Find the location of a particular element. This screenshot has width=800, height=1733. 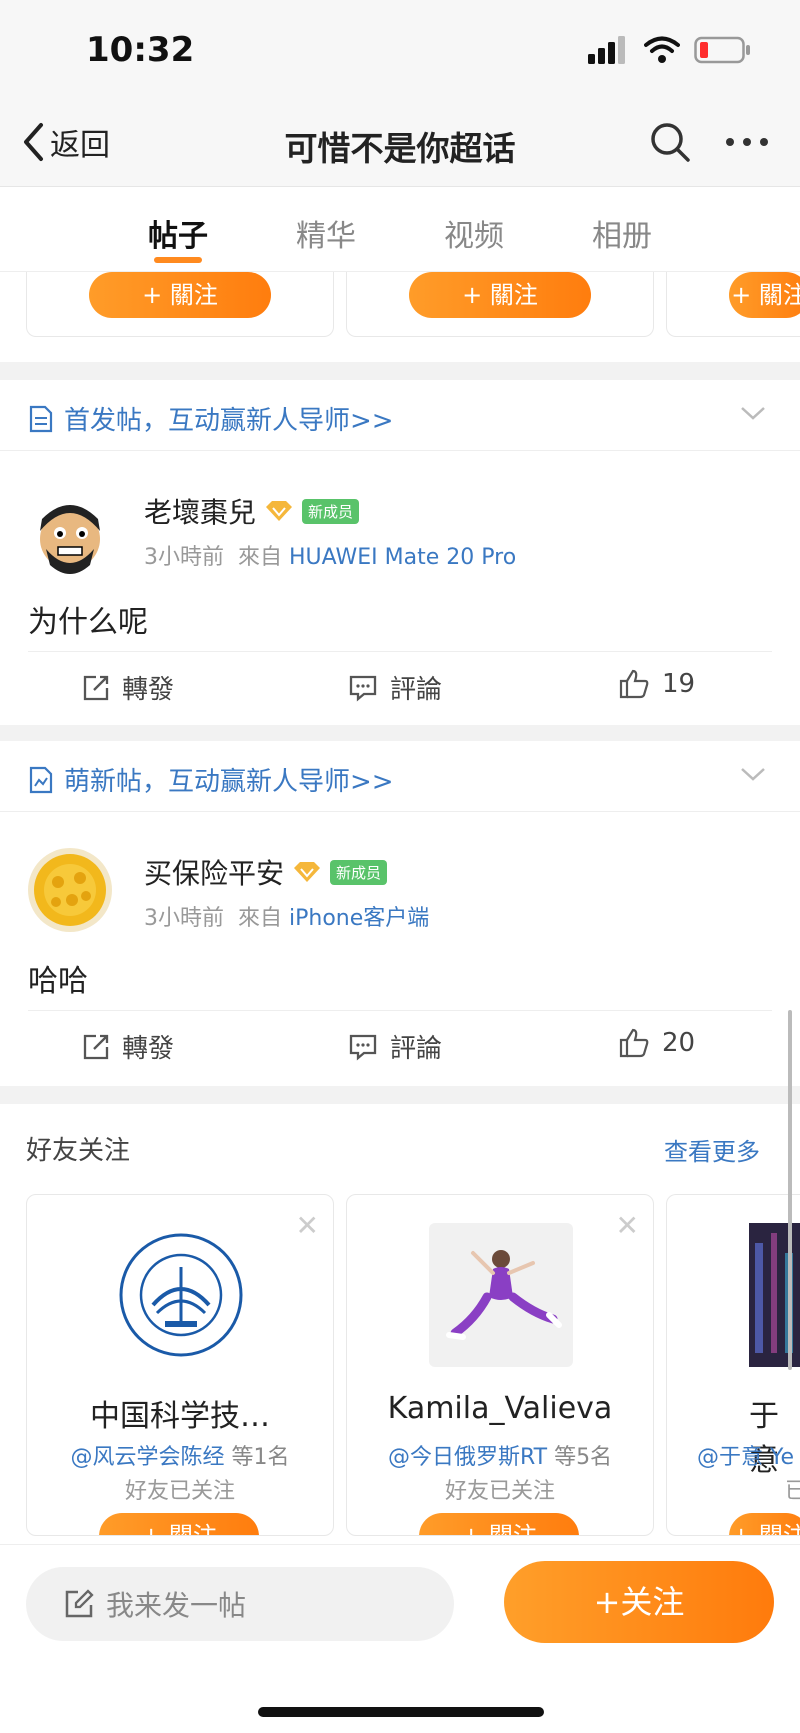

more-icon is located at coordinates (747, 142).